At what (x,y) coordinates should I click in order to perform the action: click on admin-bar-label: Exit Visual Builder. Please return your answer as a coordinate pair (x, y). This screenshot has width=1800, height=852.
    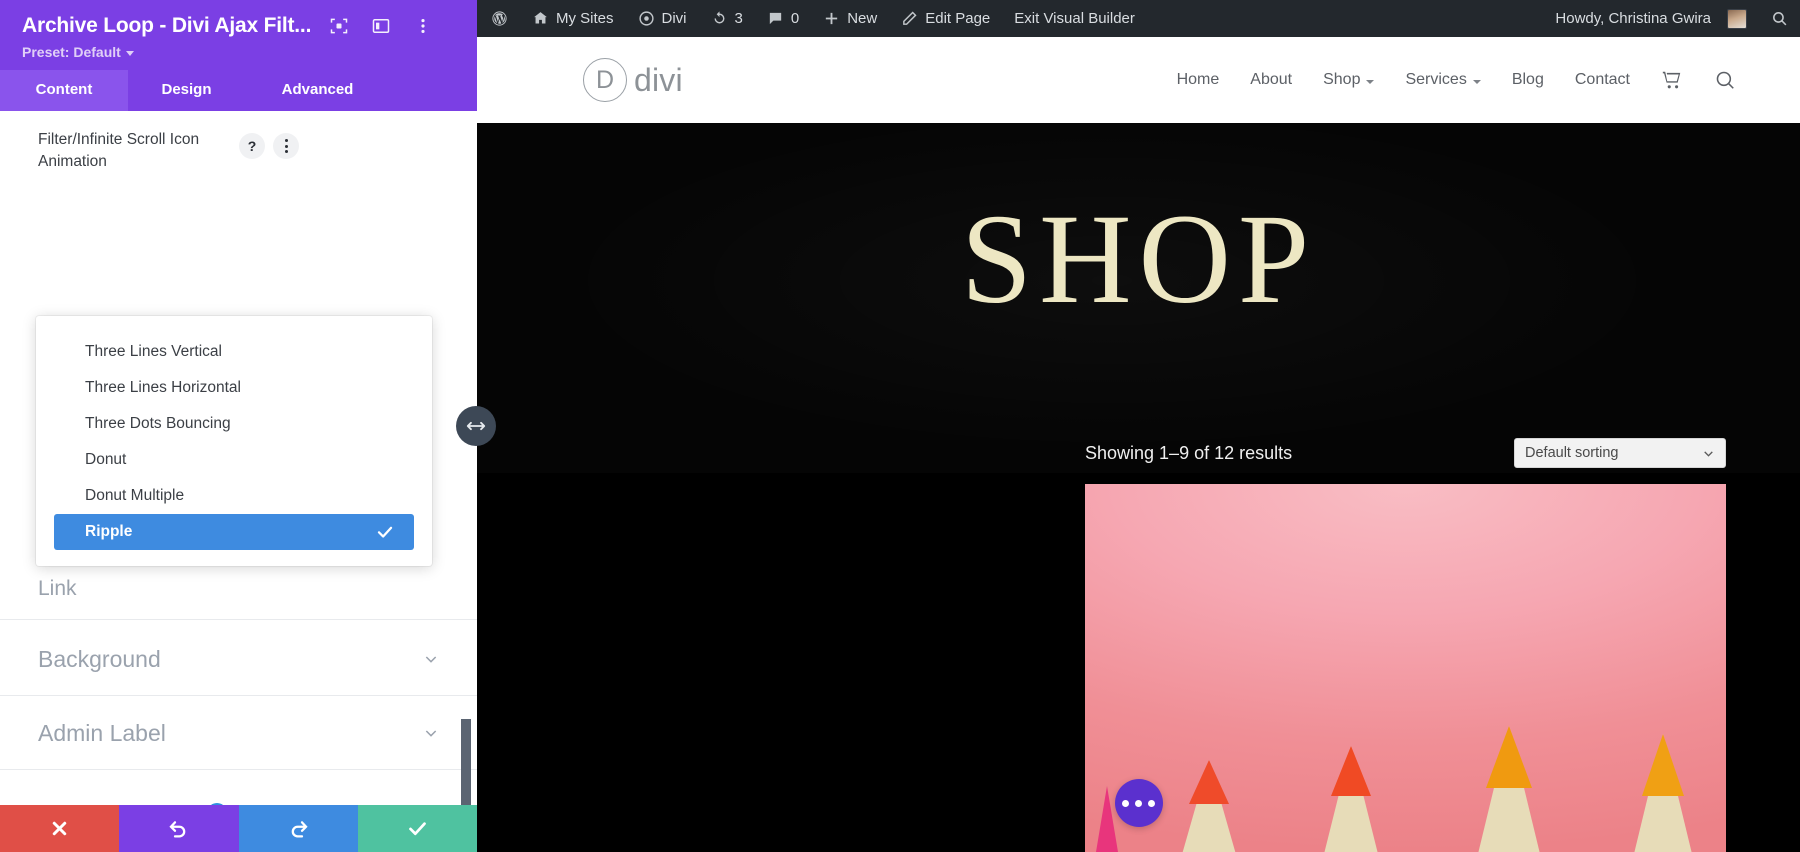
    Looking at the image, I should click on (1074, 18).